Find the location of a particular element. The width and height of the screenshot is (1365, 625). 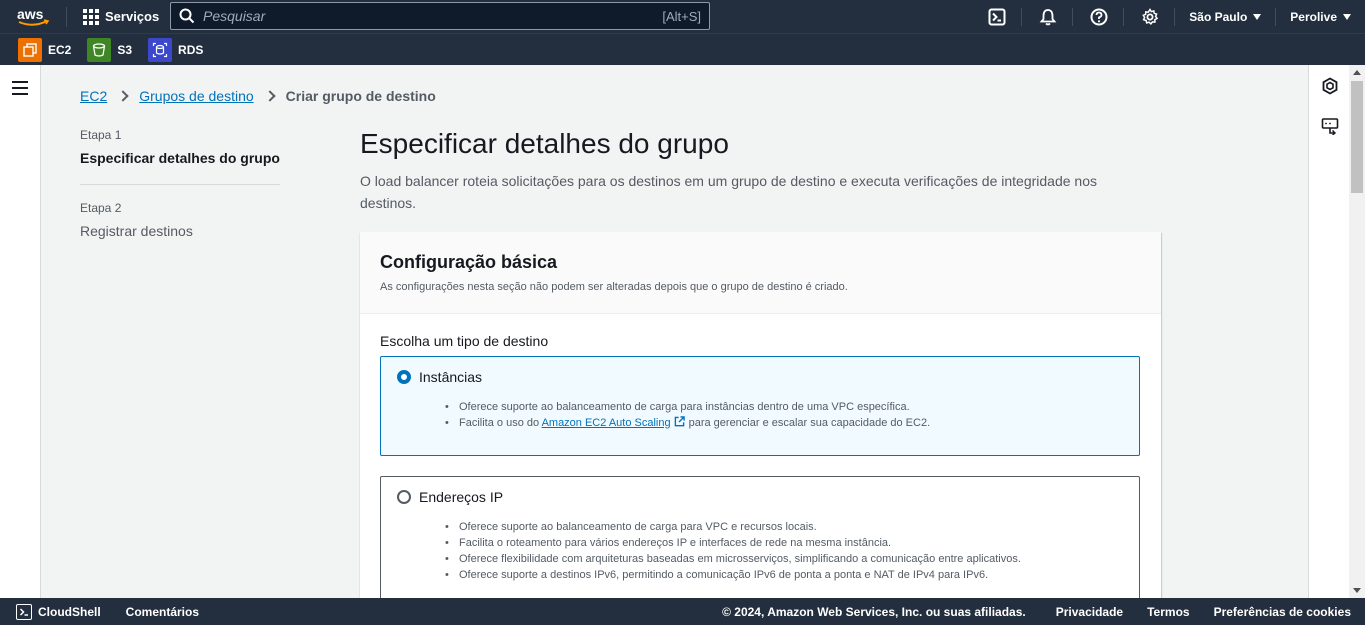

favorite-s3: S3 is located at coordinates (110, 49).